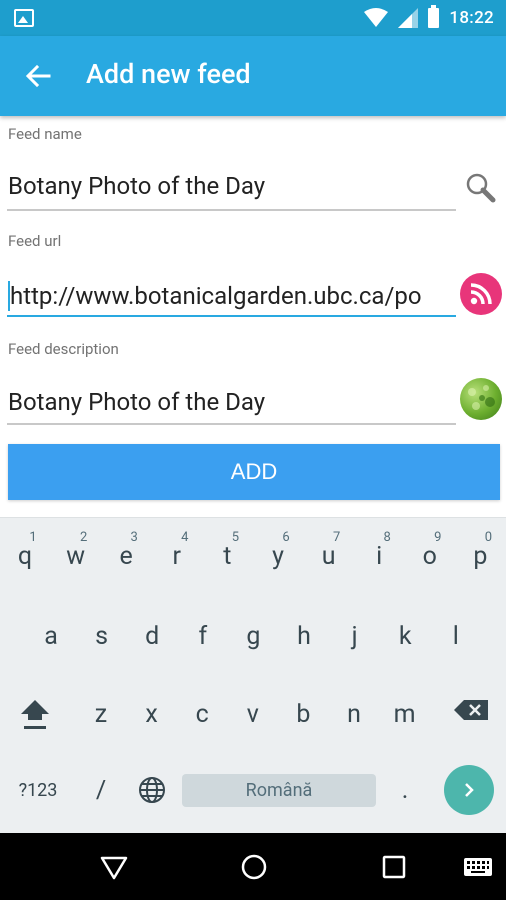 This screenshot has width=506, height=900. Describe the element at coordinates (168, 74) in the screenshot. I see `page-title: Add new feed` at that location.